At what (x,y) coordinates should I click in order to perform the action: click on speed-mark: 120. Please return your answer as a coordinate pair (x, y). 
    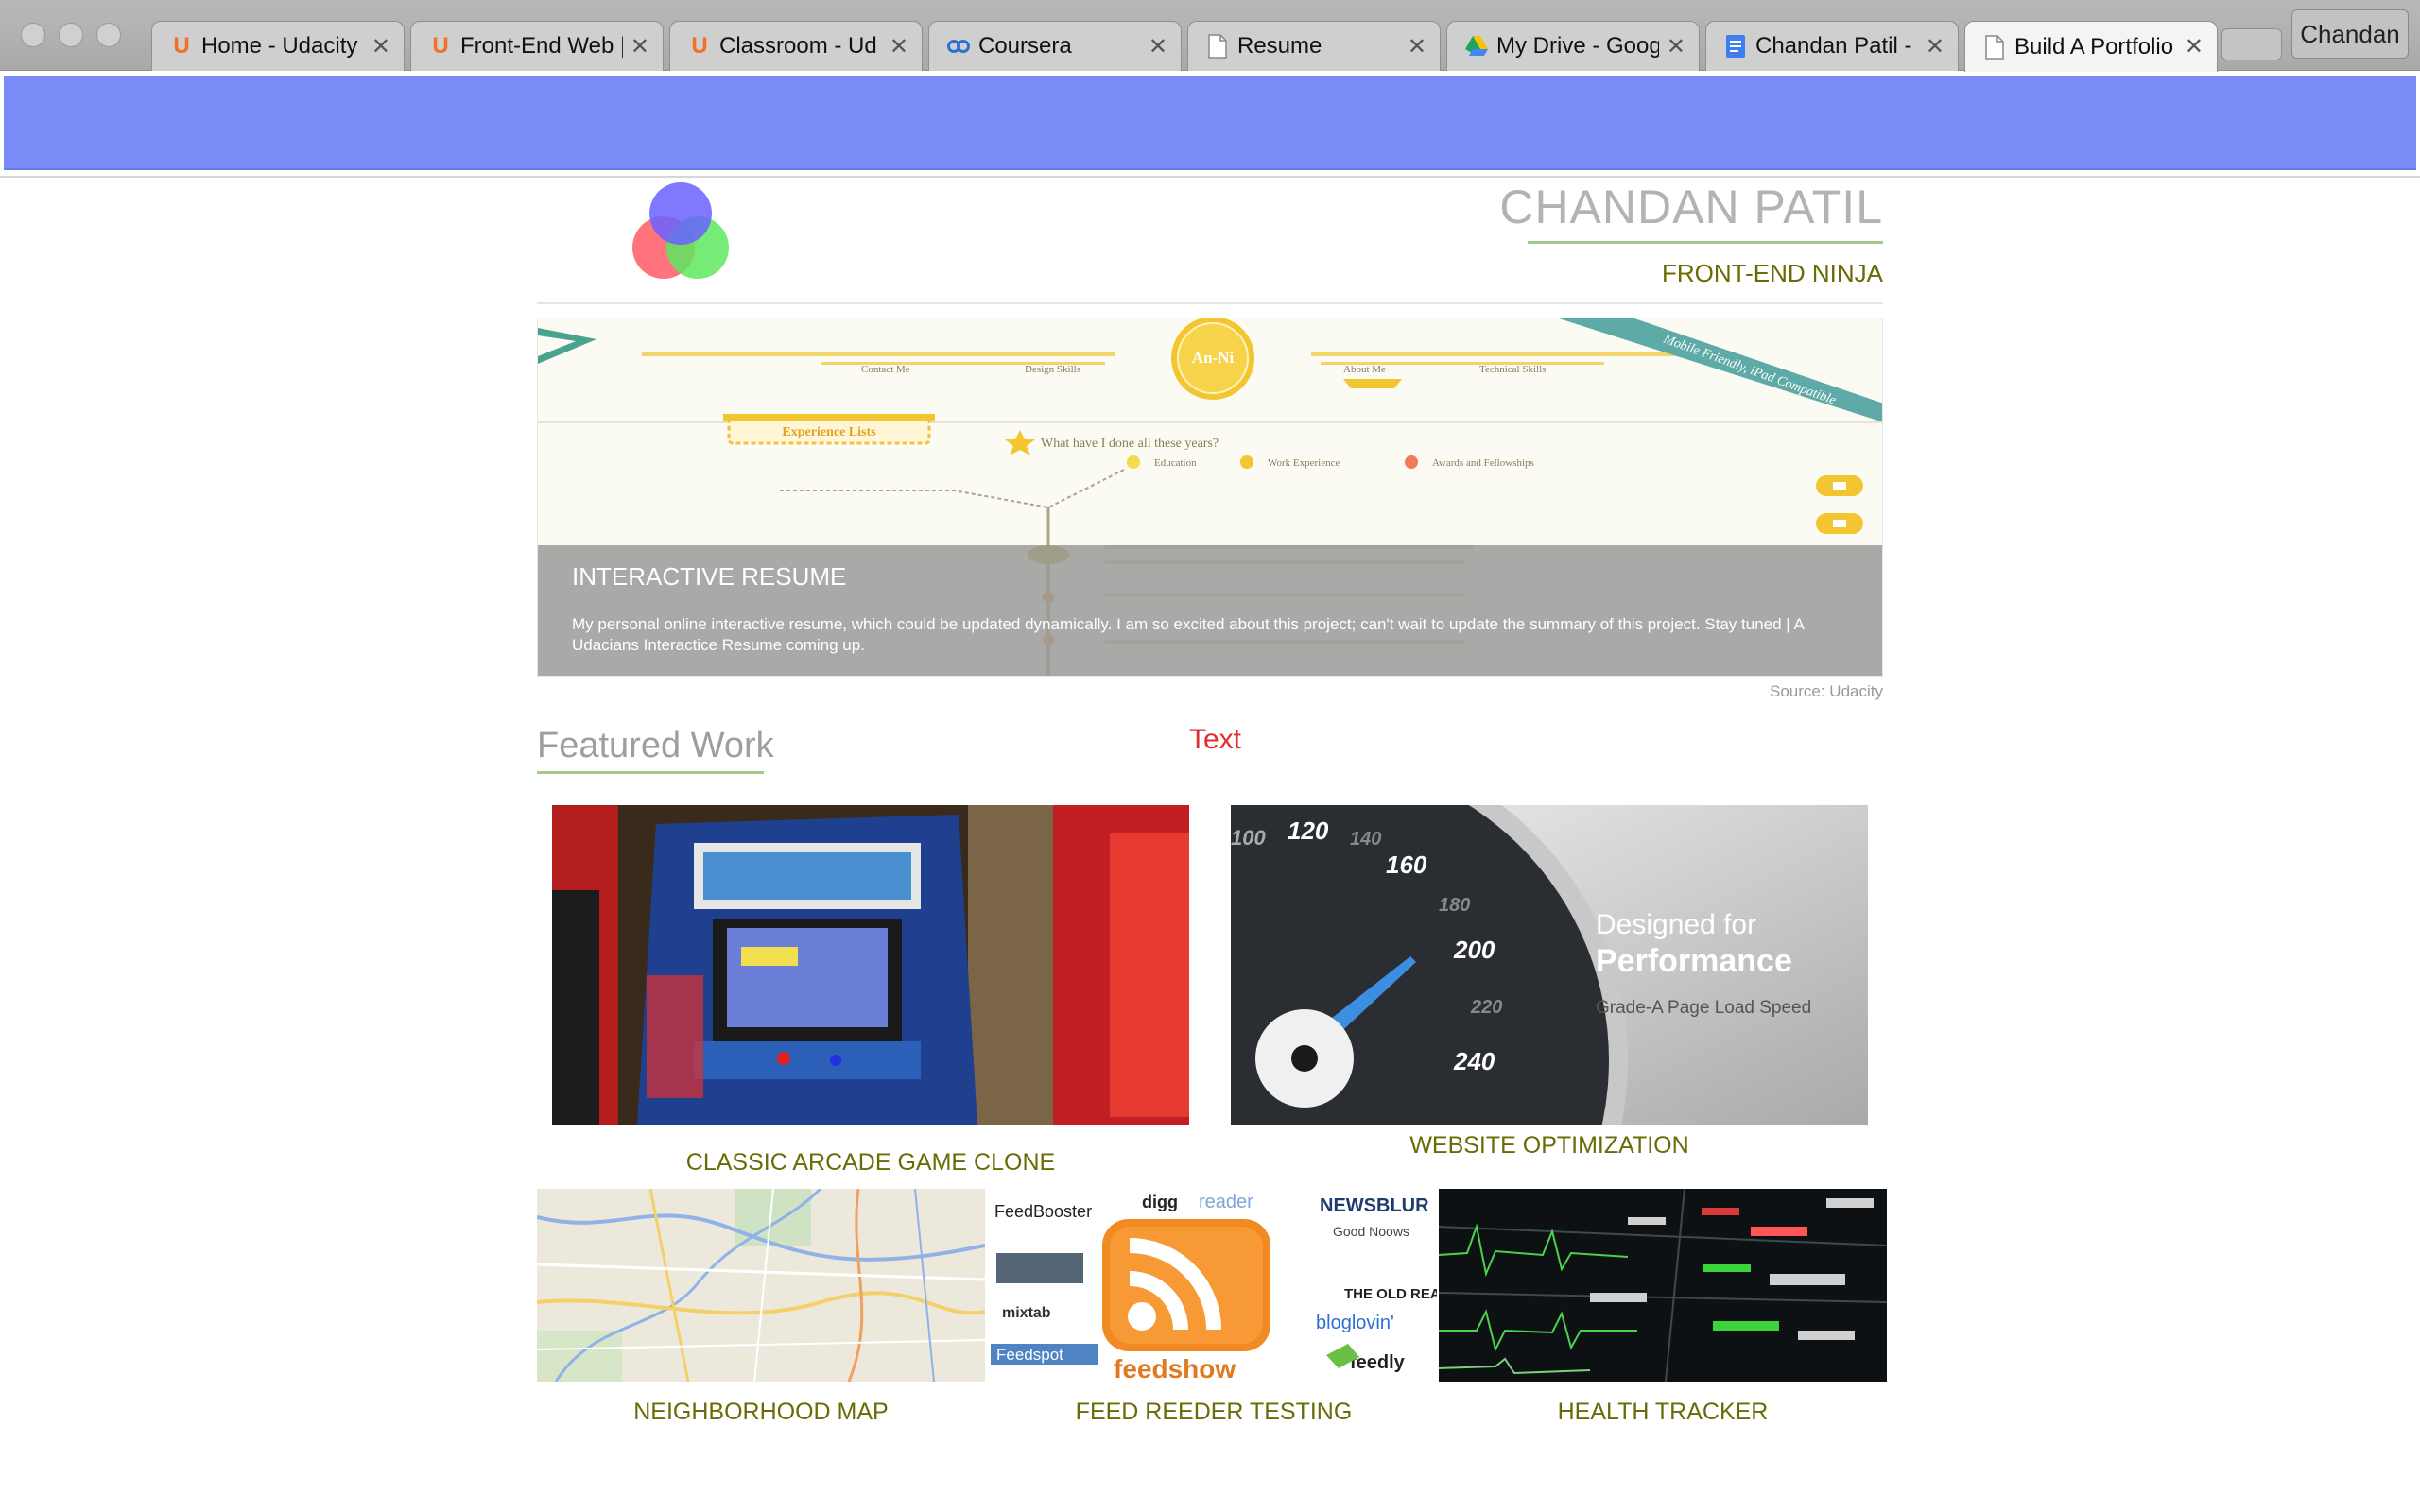
    Looking at the image, I should click on (1309, 830).